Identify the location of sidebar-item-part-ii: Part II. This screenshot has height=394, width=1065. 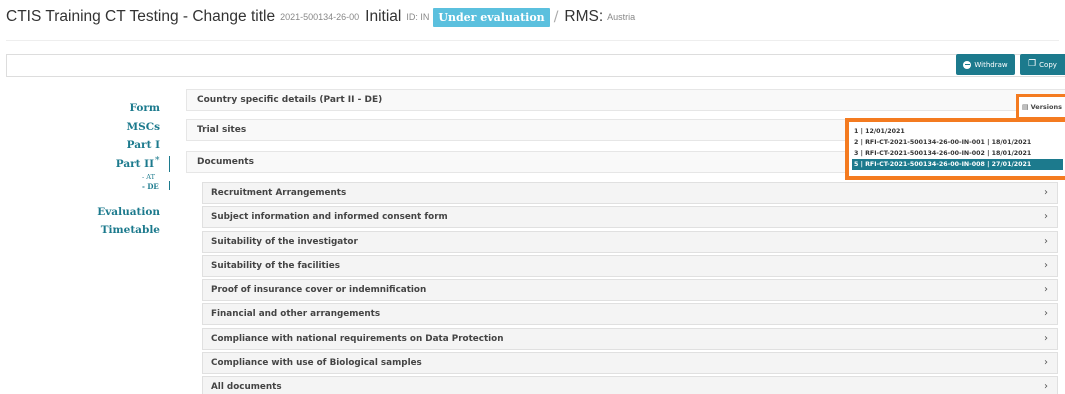
(135, 164).